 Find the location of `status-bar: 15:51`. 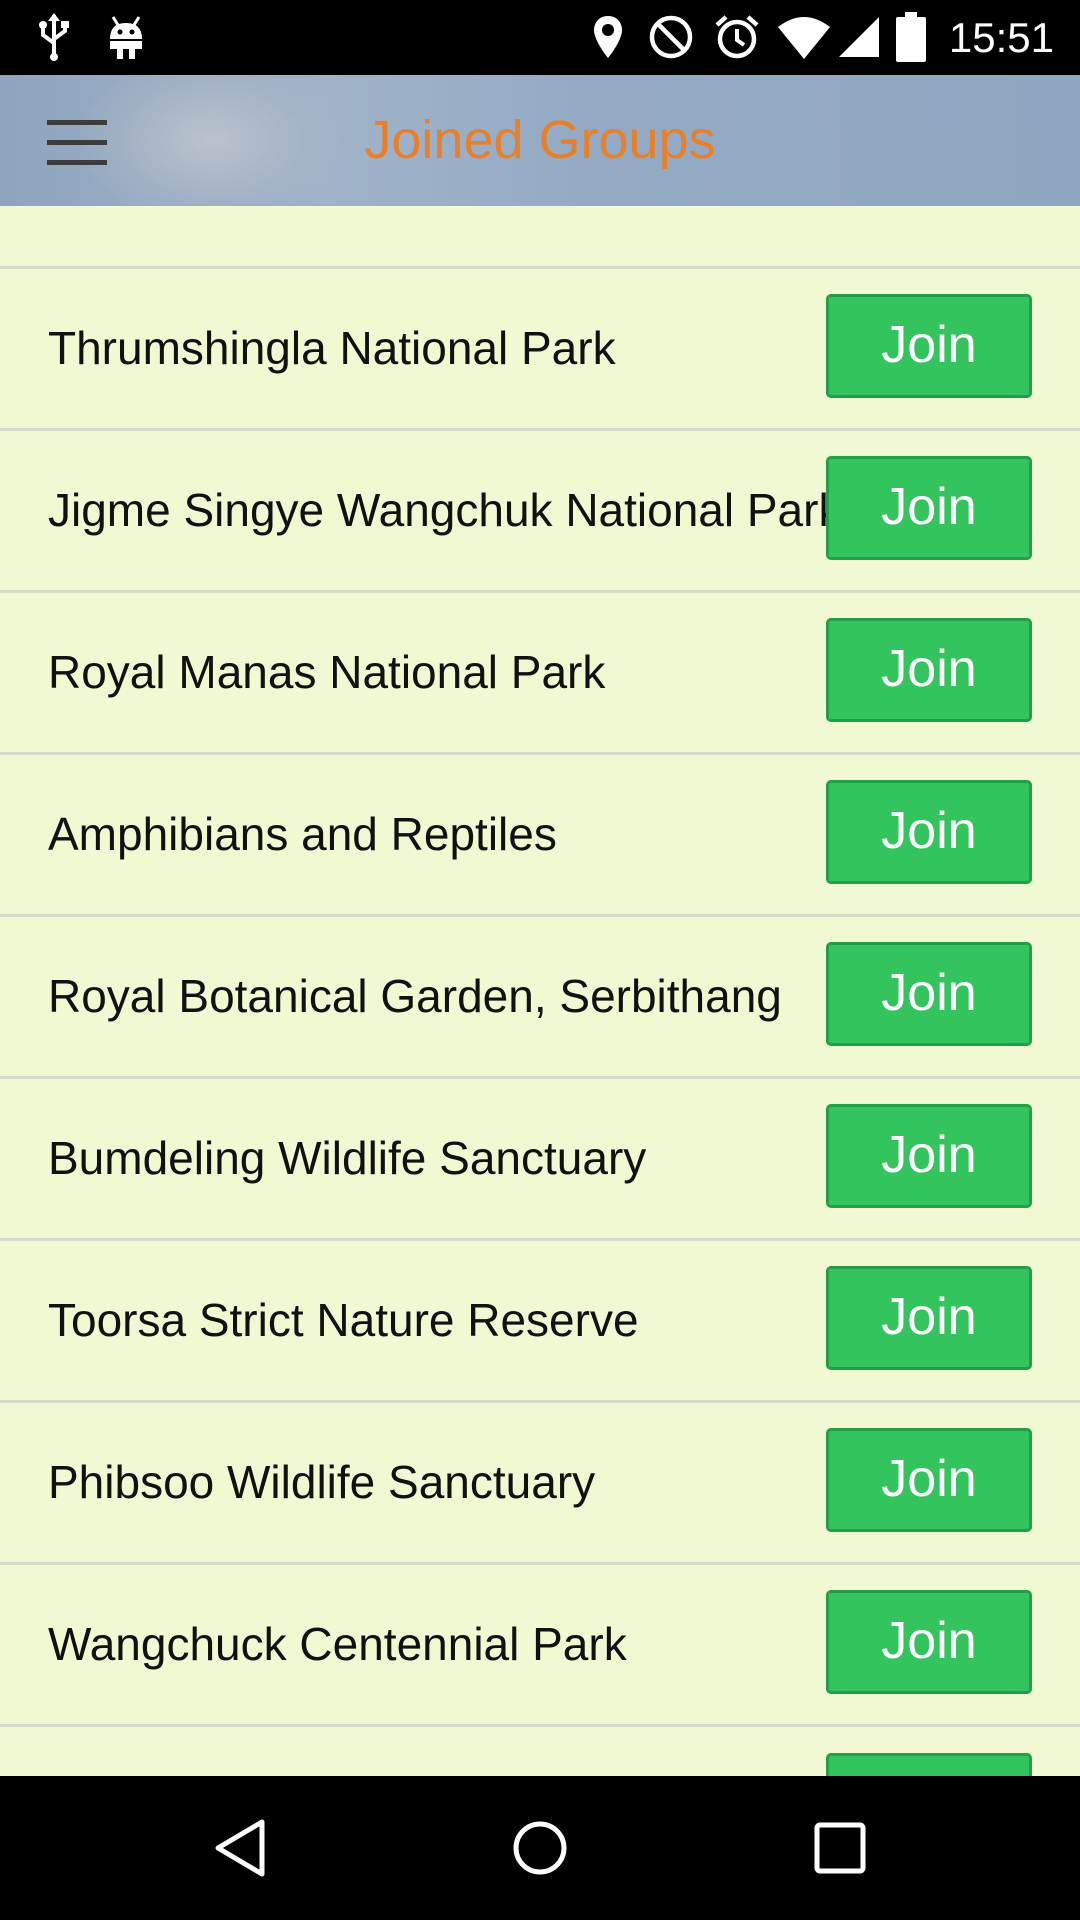

status-bar: 15:51 is located at coordinates (540, 37).